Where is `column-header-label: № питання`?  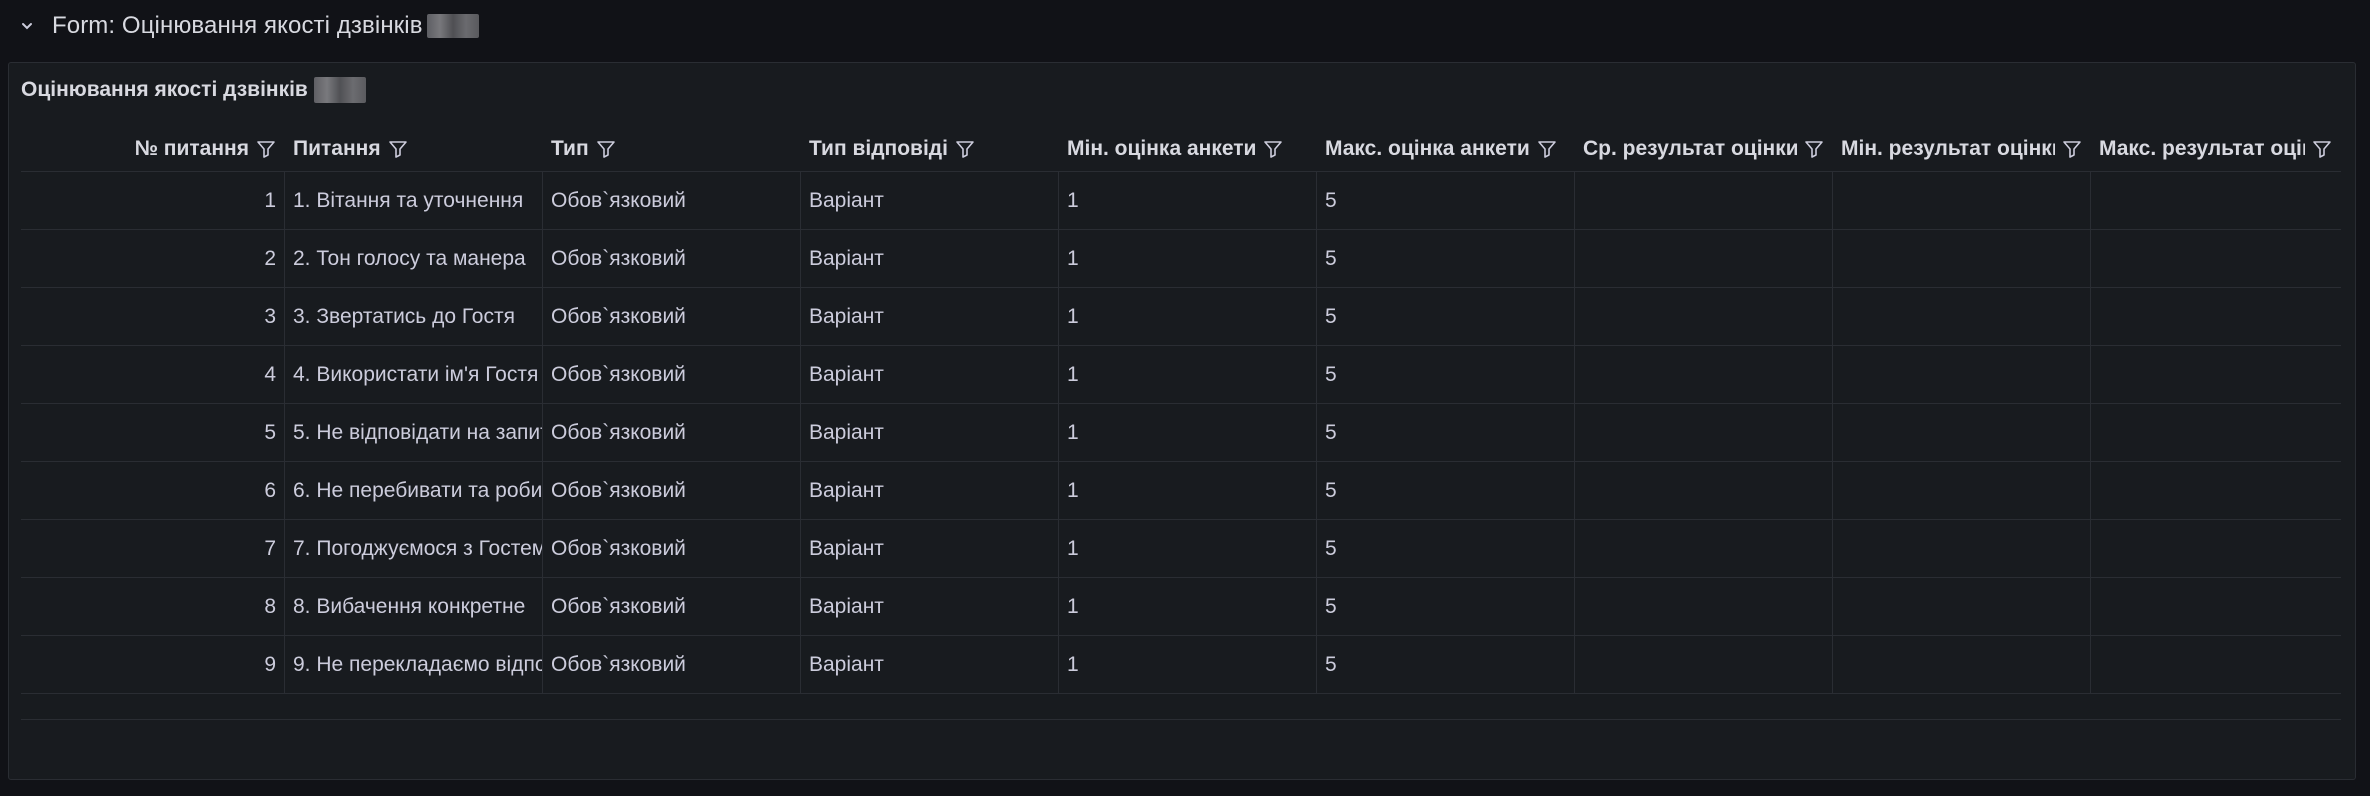
column-header-label: № питання is located at coordinates (191, 148).